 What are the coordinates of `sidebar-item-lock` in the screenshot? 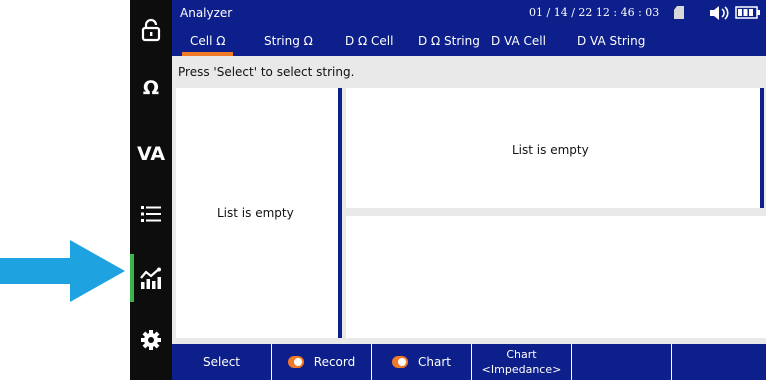 It's located at (151, 30).